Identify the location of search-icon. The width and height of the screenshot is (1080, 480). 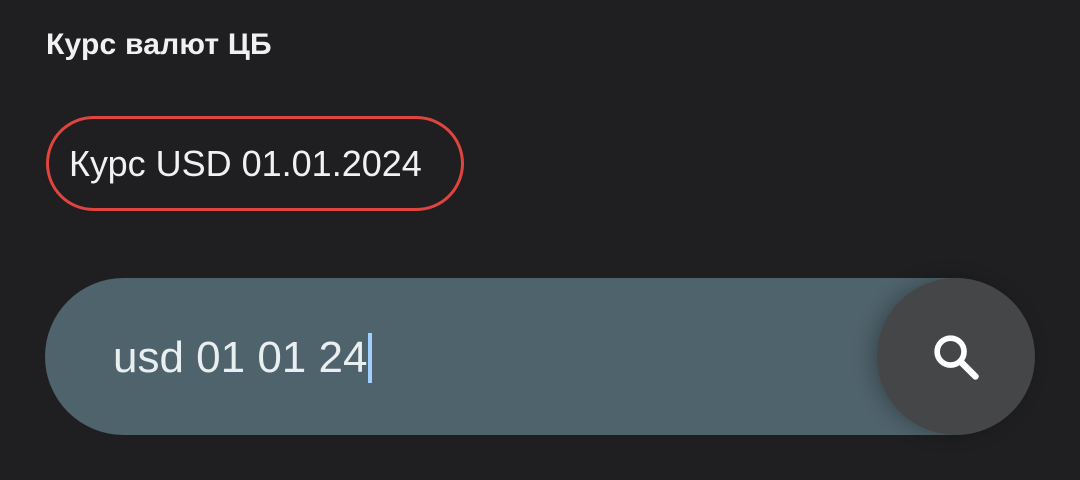
(956, 357).